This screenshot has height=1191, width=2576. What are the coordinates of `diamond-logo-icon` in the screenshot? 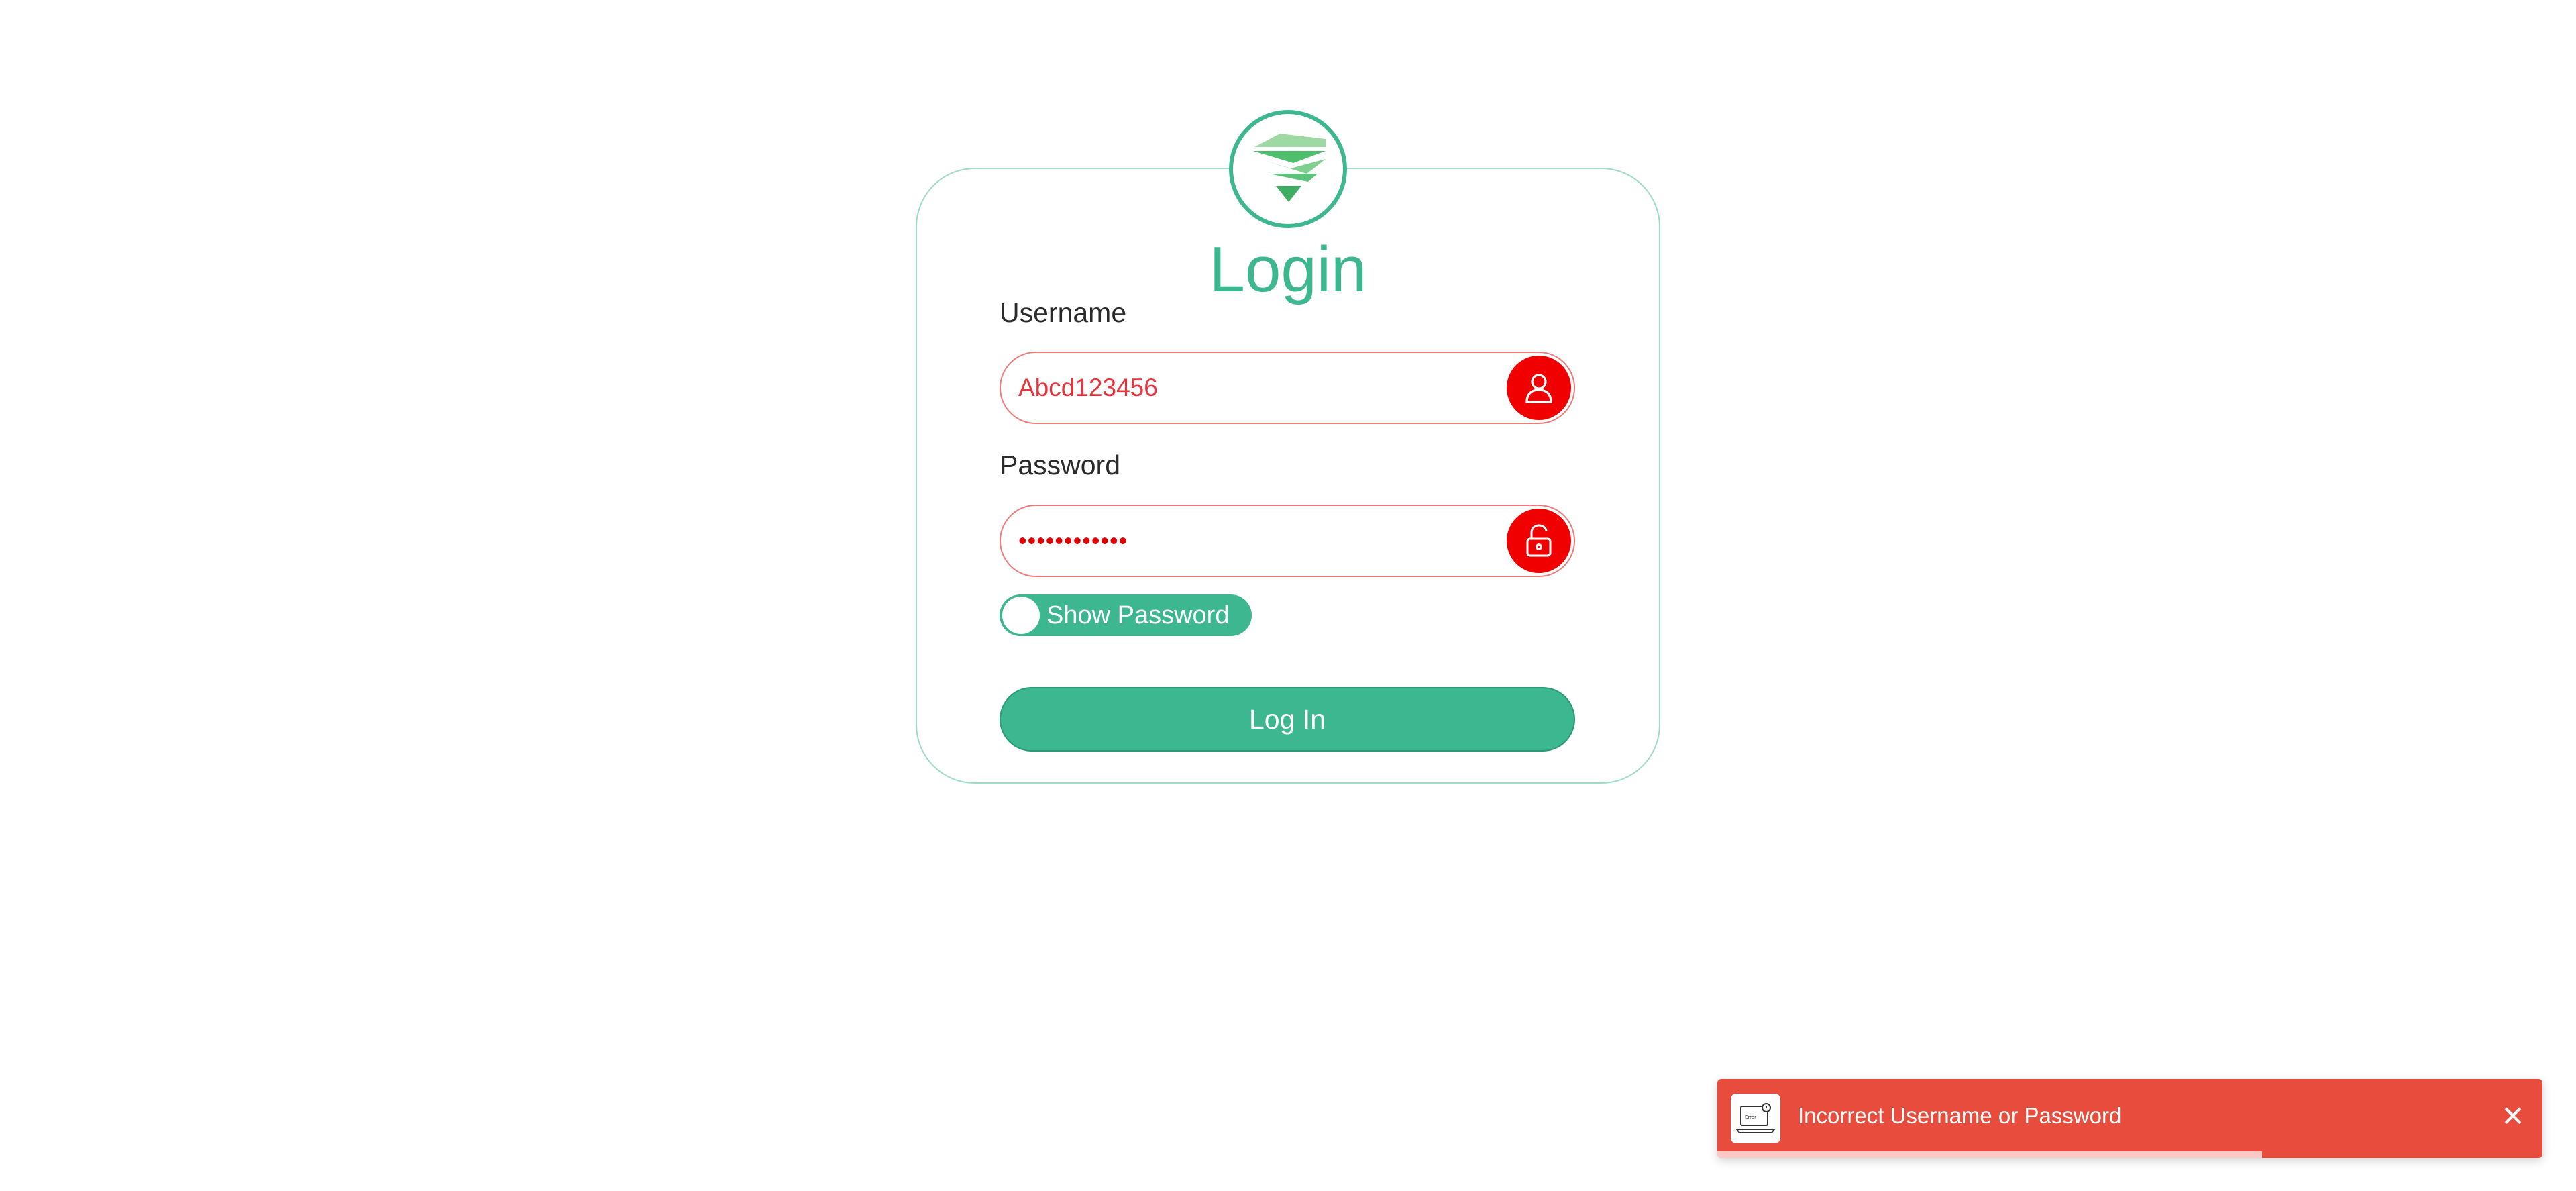 It's located at (1289, 168).